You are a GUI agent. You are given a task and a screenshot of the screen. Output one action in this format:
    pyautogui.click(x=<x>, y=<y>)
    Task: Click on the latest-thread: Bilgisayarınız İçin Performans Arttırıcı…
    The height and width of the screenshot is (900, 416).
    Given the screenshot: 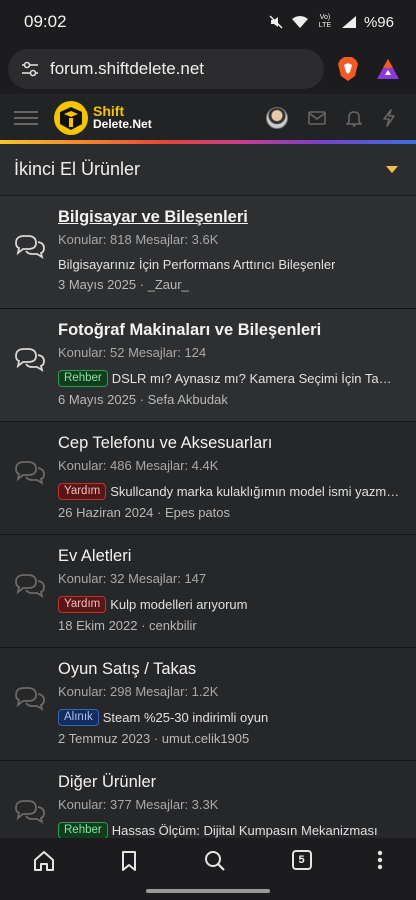 What is the action you would take?
    pyautogui.click(x=196, y=264)
    